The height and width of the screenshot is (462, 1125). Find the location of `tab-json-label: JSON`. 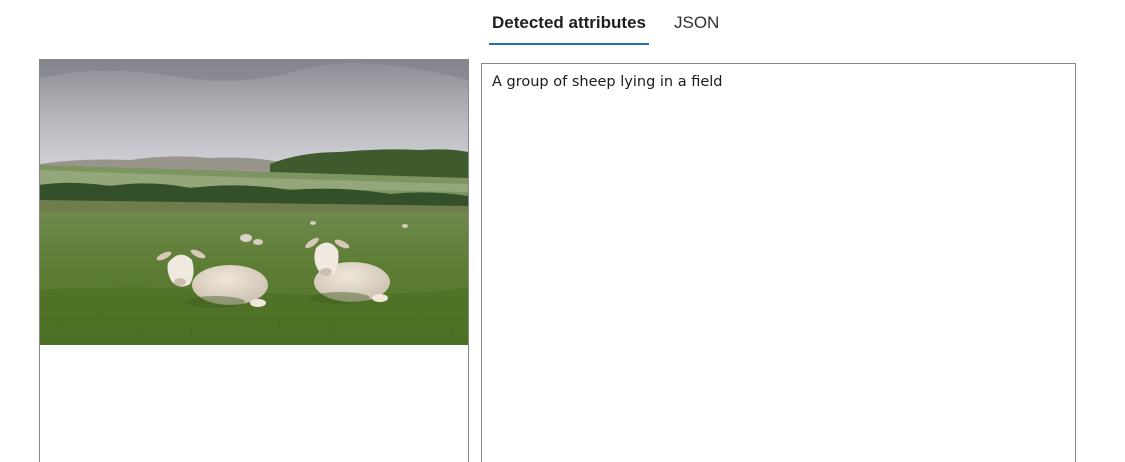

tab-json-label: JSON is located at coordinates (696, 22).